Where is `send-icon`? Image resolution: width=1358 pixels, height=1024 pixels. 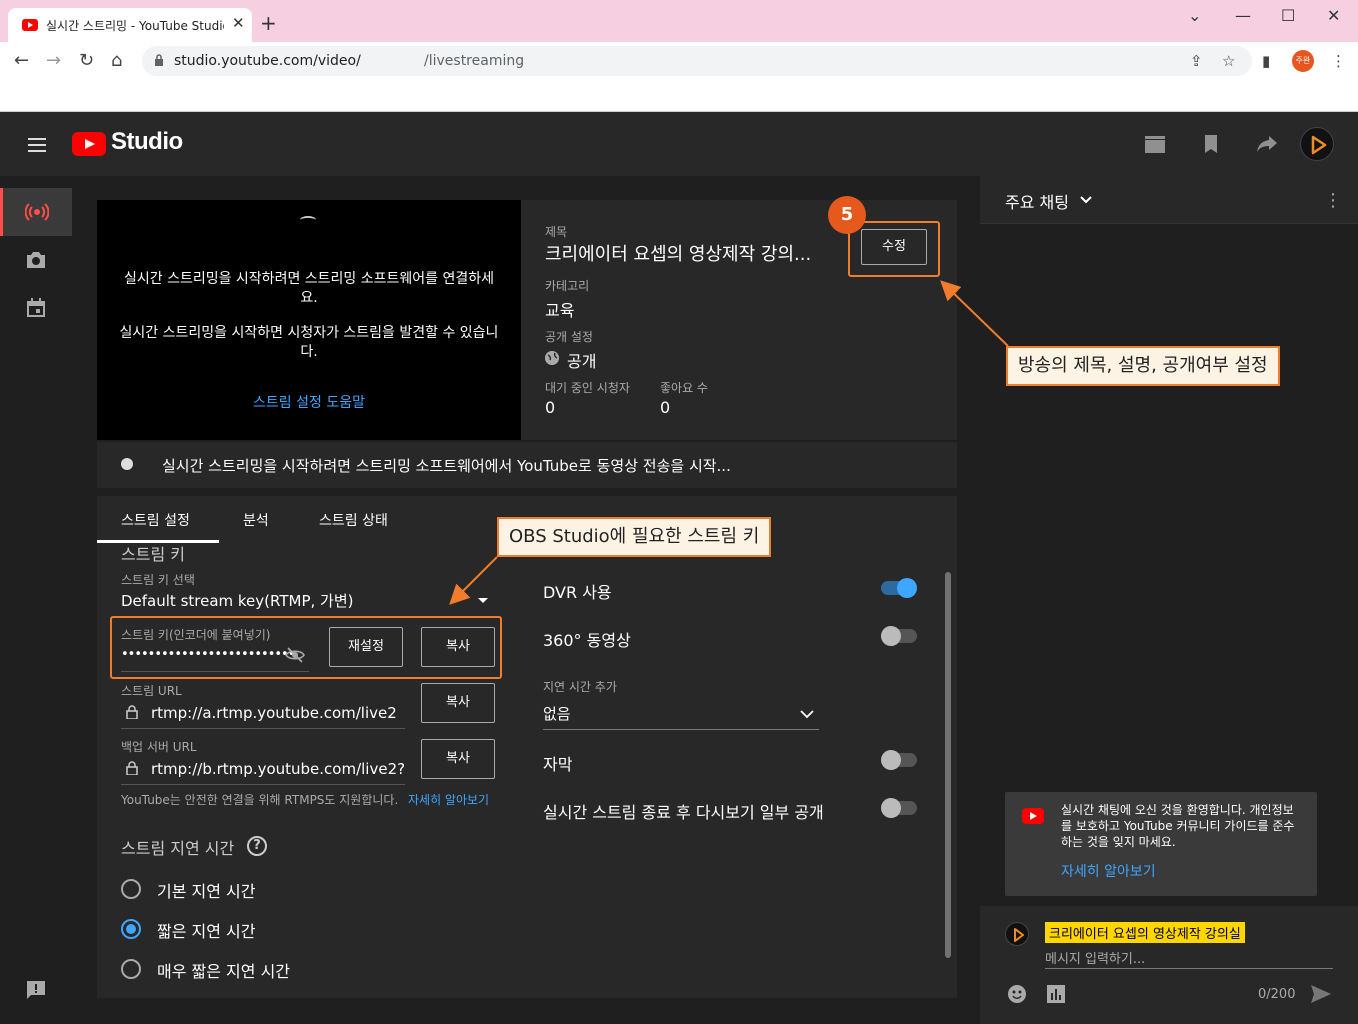 send-icon is located at coordinates (1321, 994).